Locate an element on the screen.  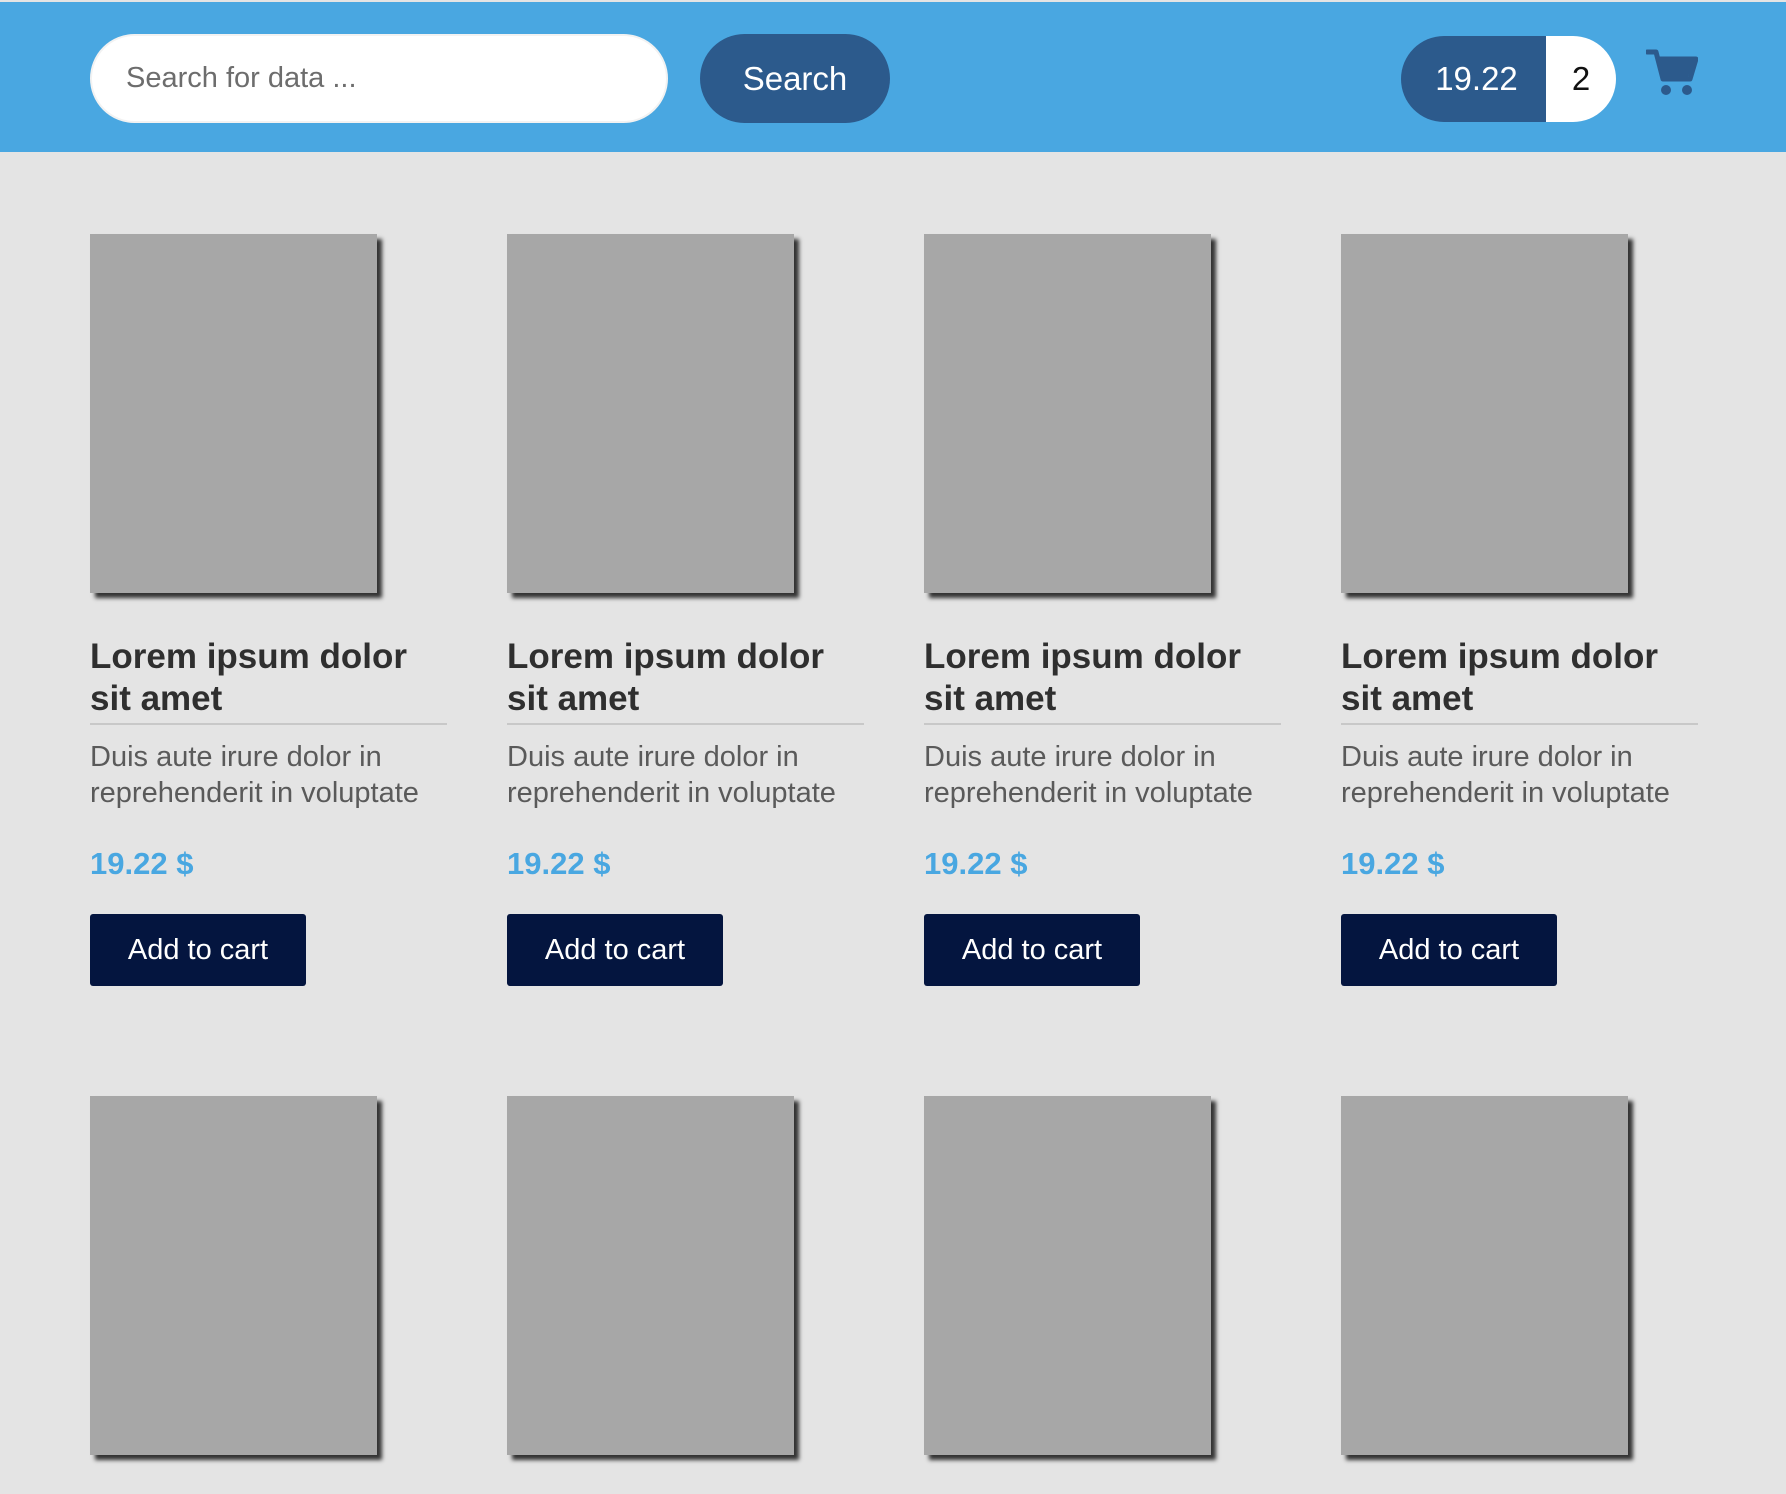
top-bar: Search 19.22 2 is located at coordinates (893, 77).